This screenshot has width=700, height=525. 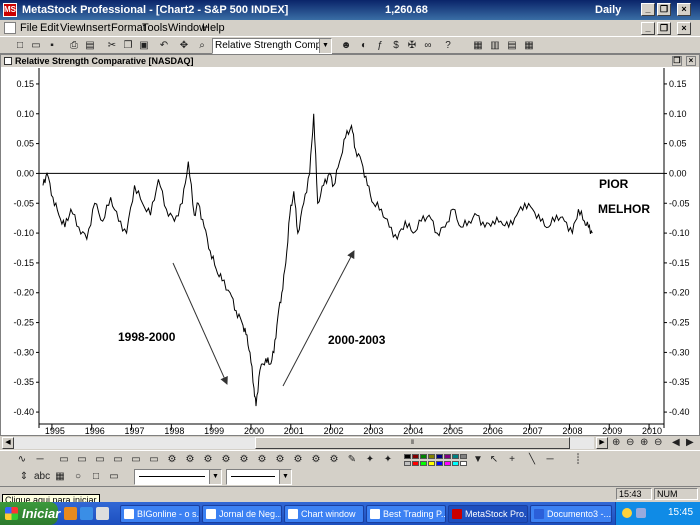 What do you see at coordinates (49, 28) in the screenshot?
I see `menu-edit: Edit` at bounding box center [49, 28].